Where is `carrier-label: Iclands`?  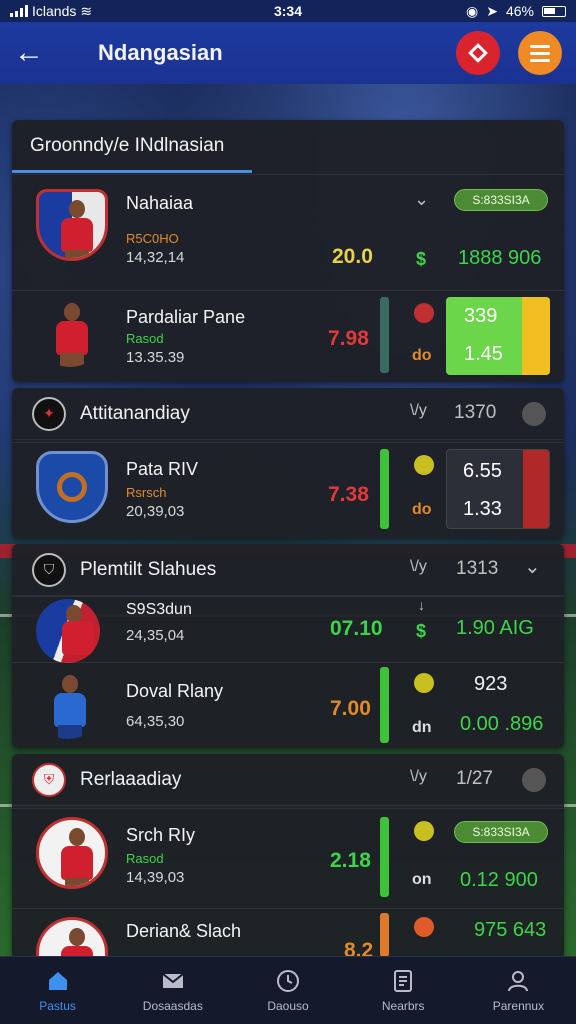 carrier-label: Iclands is located at coordinates (54, 11).